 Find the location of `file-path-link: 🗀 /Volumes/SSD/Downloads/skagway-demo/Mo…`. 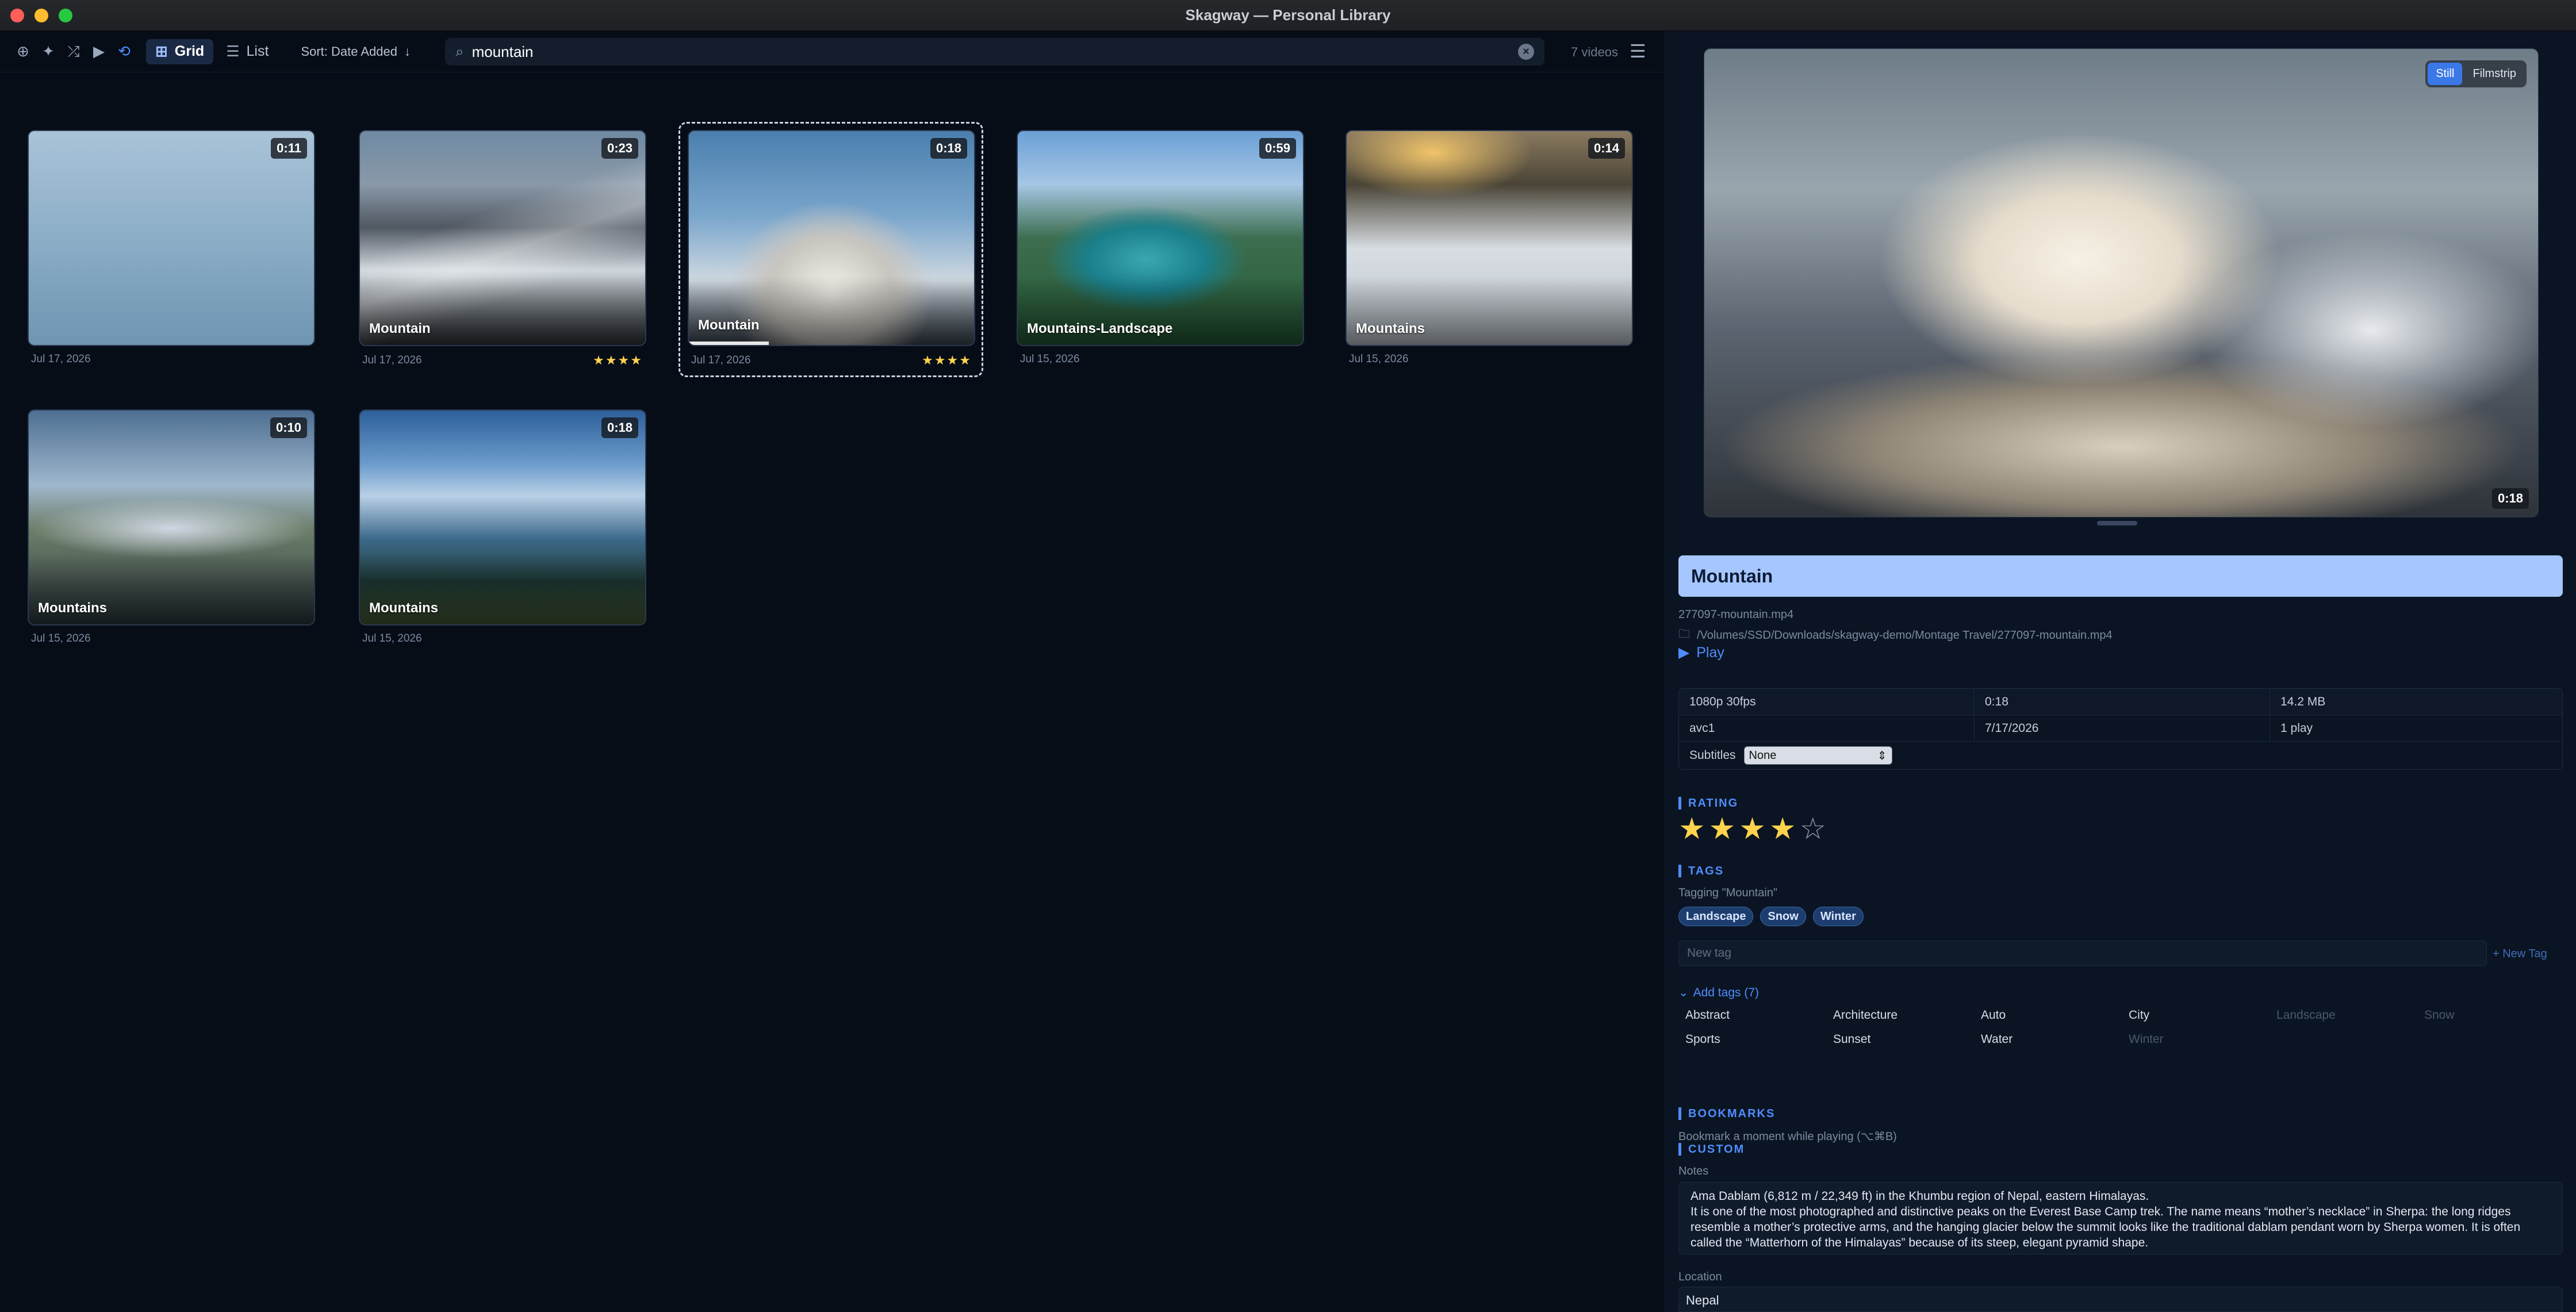

file-path-link: 🗀 /Volumes/SSD/Downloads/skagway-demo/Mo… is located at coordinates (1895, 635).